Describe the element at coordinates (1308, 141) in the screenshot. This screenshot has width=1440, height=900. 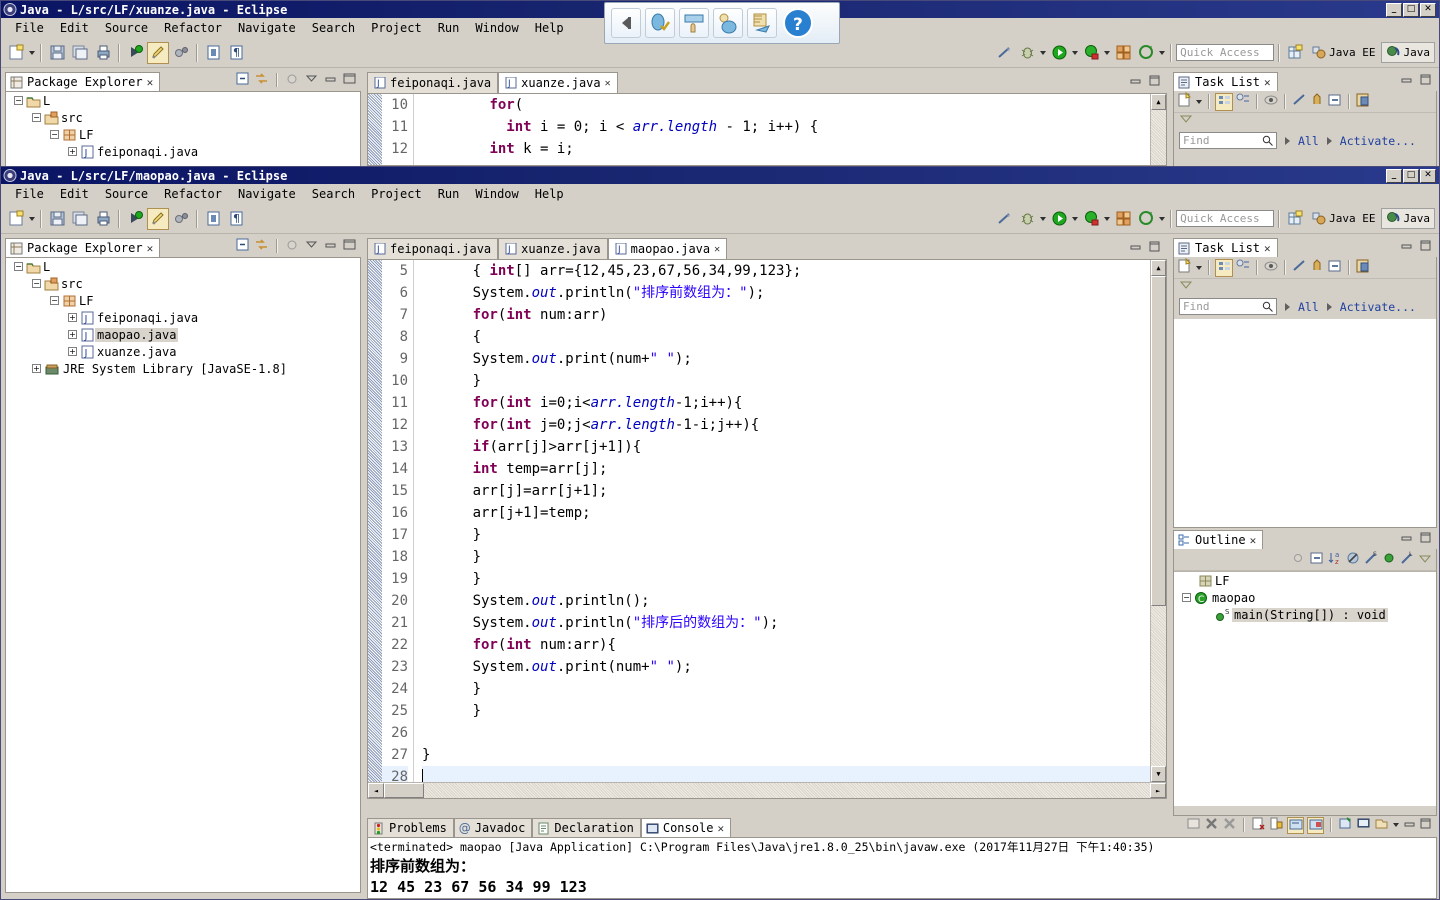
I see `all-filter-link-back: All` at that location.